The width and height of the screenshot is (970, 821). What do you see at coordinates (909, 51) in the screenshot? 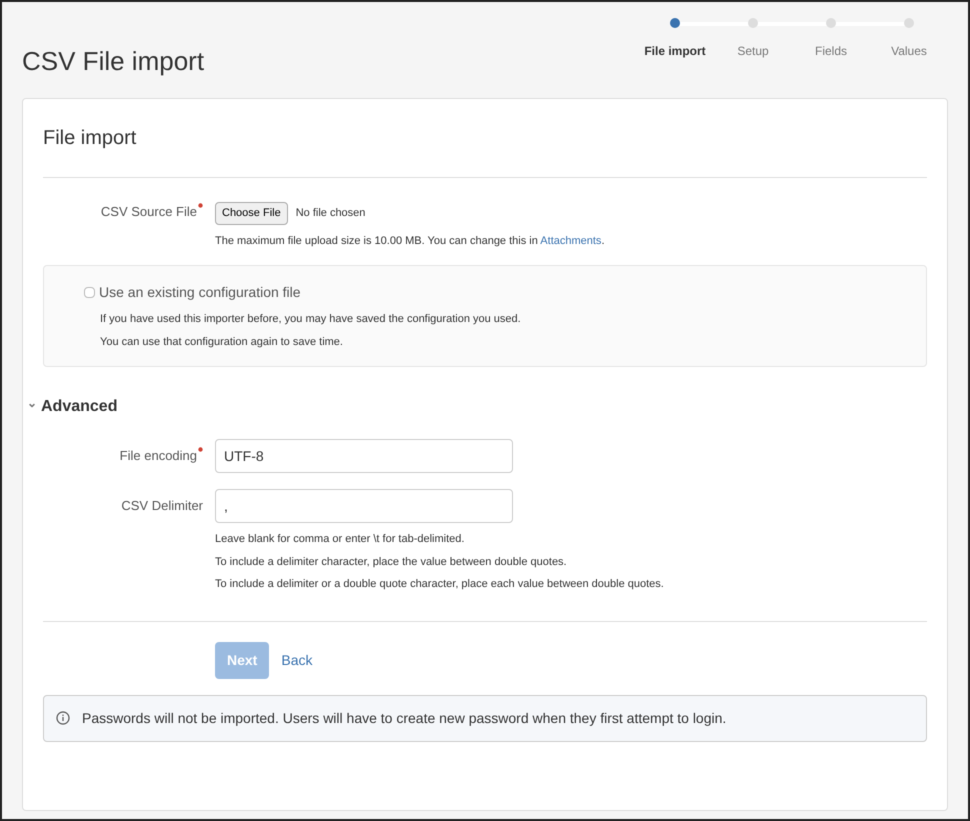
I see `step-label: Values` at bounding box center [909, 51].